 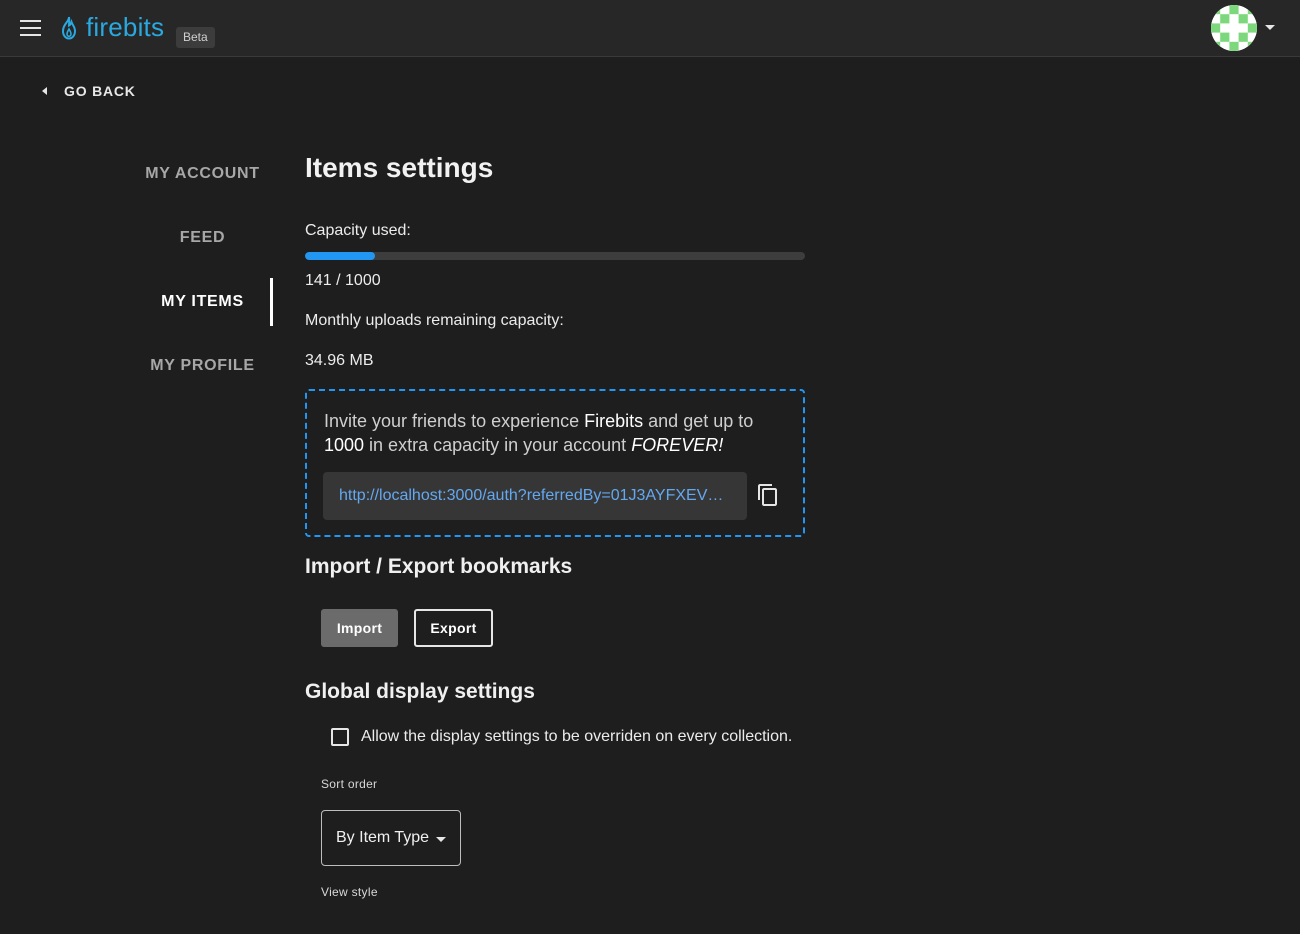 I want to click on monthly-capacity-value: 34.96 MB, so click(x=339, y=360).